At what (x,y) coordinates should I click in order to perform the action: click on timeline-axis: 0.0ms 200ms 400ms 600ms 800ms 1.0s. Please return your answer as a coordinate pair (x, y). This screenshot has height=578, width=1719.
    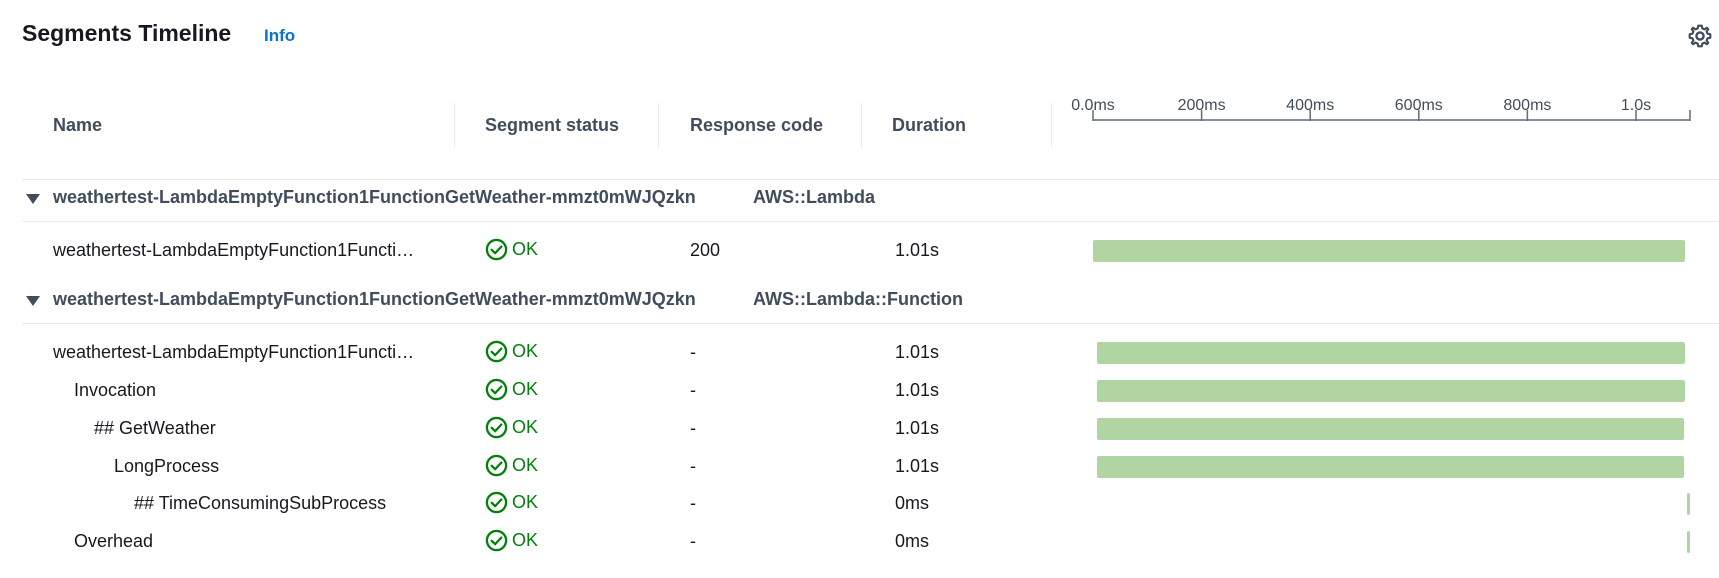
    Looking at the image, I should click on (1381, 109).